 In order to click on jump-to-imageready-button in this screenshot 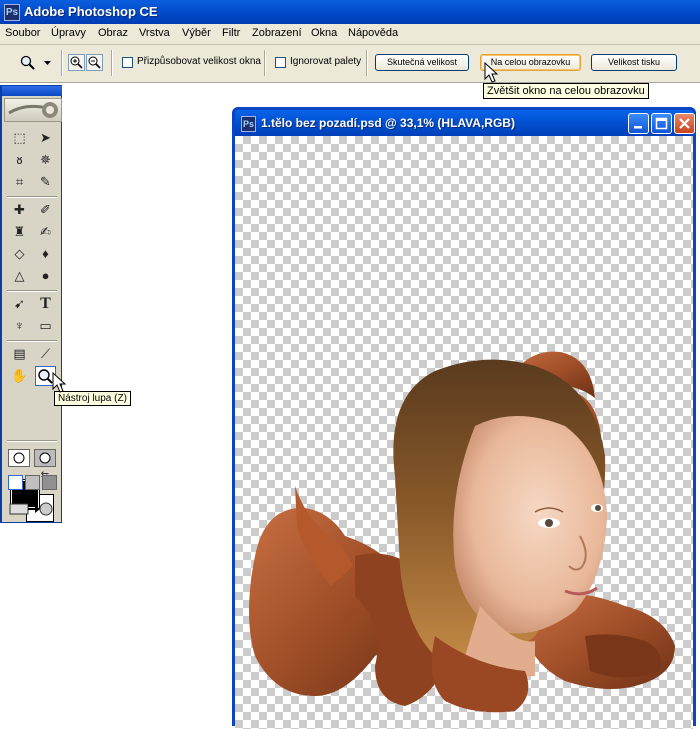, I will do `click(31, 509)`.